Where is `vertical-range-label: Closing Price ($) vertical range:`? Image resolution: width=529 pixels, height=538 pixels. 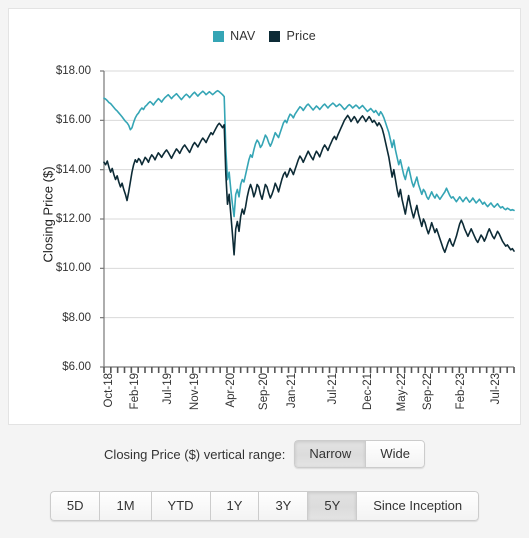 vertical-range-label: Closing Price ($) vertical range: is located at coordinates (195, 454).